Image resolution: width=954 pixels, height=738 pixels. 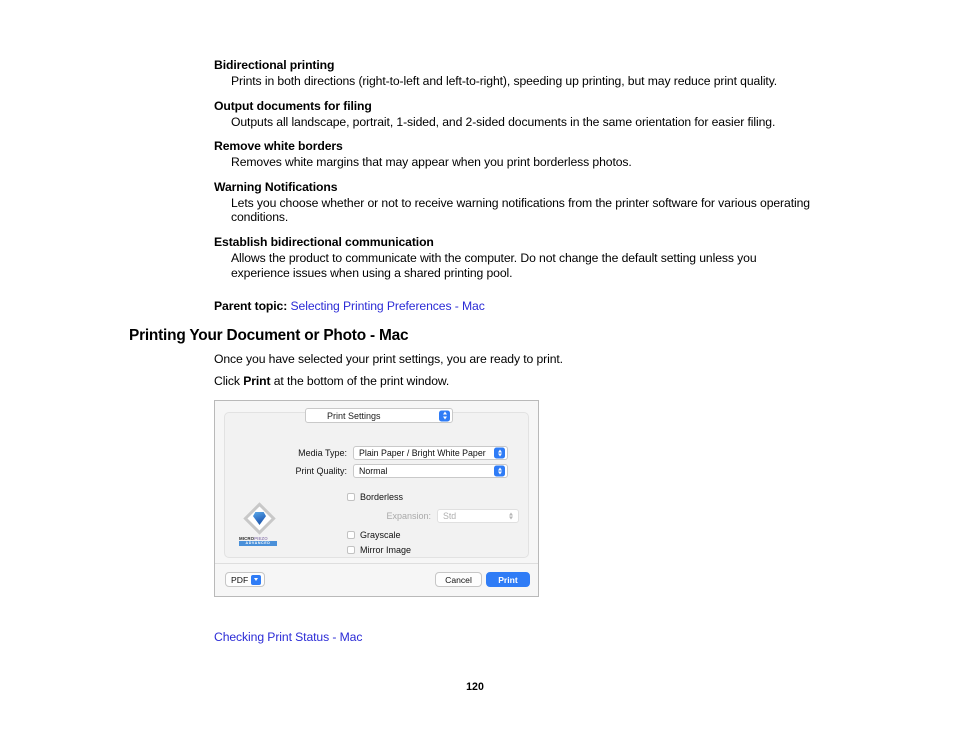 What do you see at coordinates (458, 579) in the screenshot?
I see `cancel-button: Cancel` at bounding box center [458, 579].